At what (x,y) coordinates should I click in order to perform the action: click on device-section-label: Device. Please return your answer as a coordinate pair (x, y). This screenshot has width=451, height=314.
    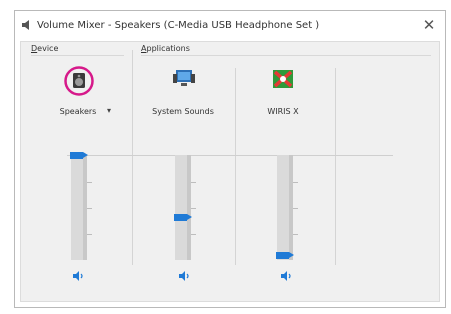
    Looking at the image, I should click on (45, 48).